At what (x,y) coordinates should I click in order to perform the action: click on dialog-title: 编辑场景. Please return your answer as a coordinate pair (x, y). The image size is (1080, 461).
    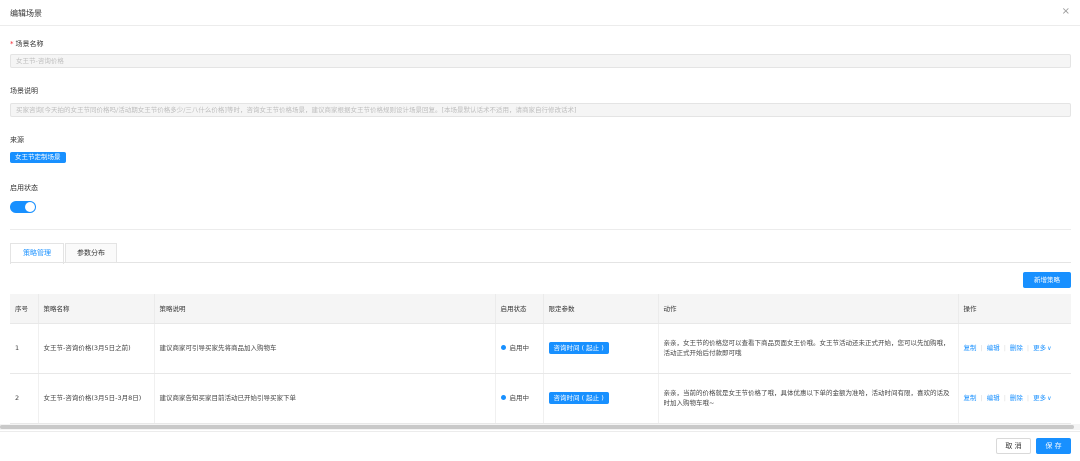
    Looking at the image, I should click on (26, 13).